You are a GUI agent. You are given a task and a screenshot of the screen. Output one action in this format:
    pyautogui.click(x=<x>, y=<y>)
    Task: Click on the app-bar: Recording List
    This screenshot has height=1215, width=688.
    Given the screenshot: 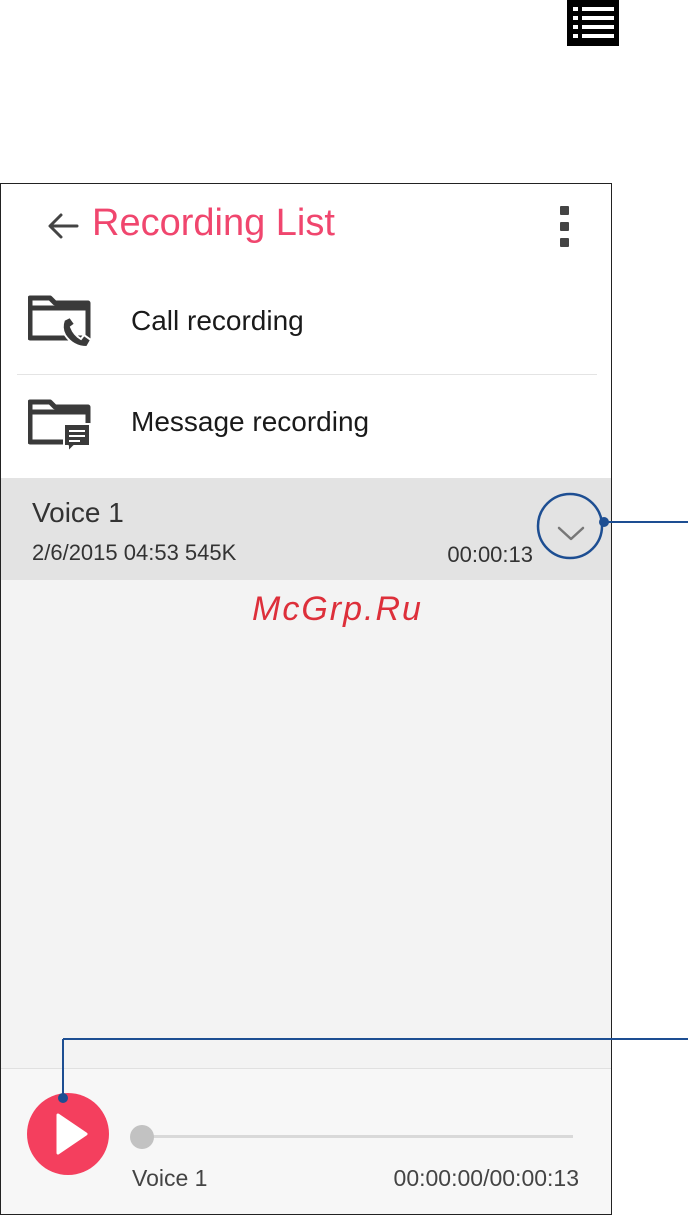 What is the action you would take?
    pyautogui.click(x=306, y=227)
    